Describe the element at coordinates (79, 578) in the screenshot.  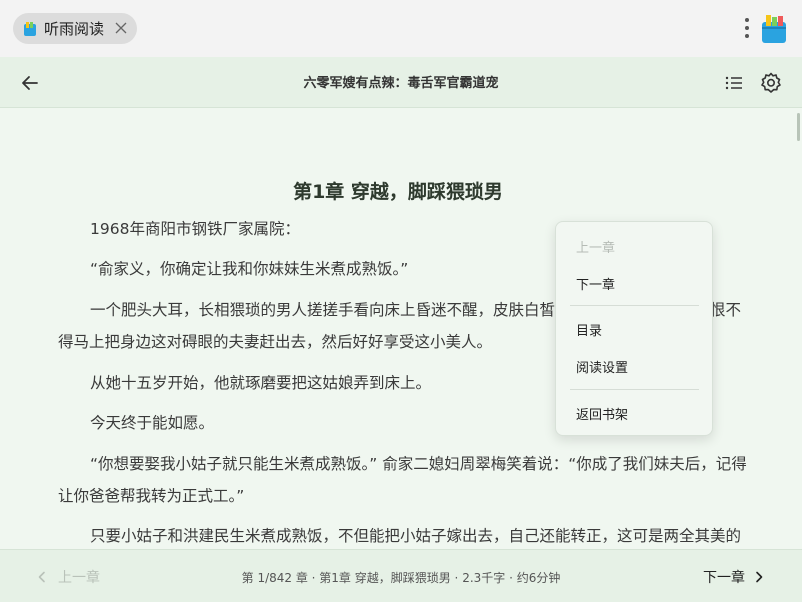
I see `prev-chapter-label: 上一章` at that location.